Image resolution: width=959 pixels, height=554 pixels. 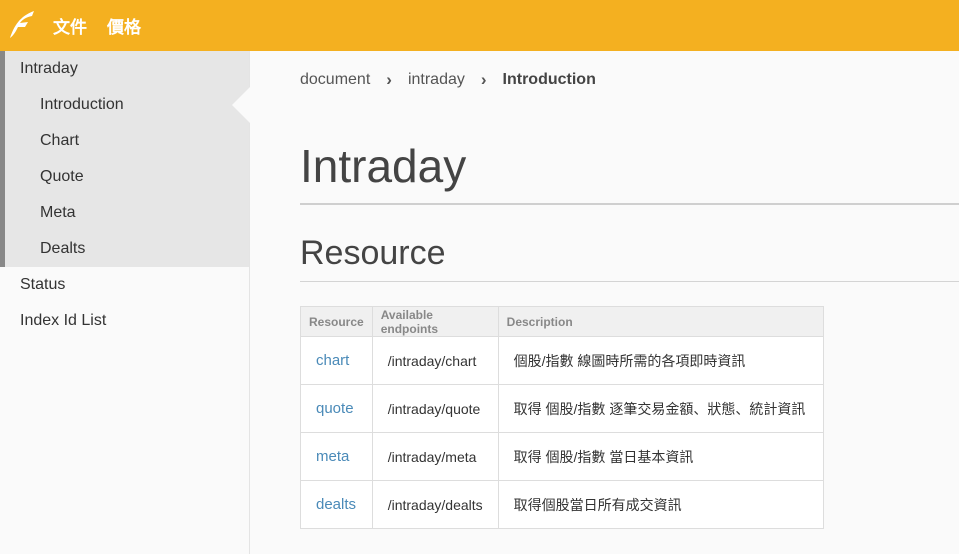 What do you see at coordinates (435, 360) in the screenshot?
I see `endpoint-cell: /intraday/chart` at bounding box center [435, 360].